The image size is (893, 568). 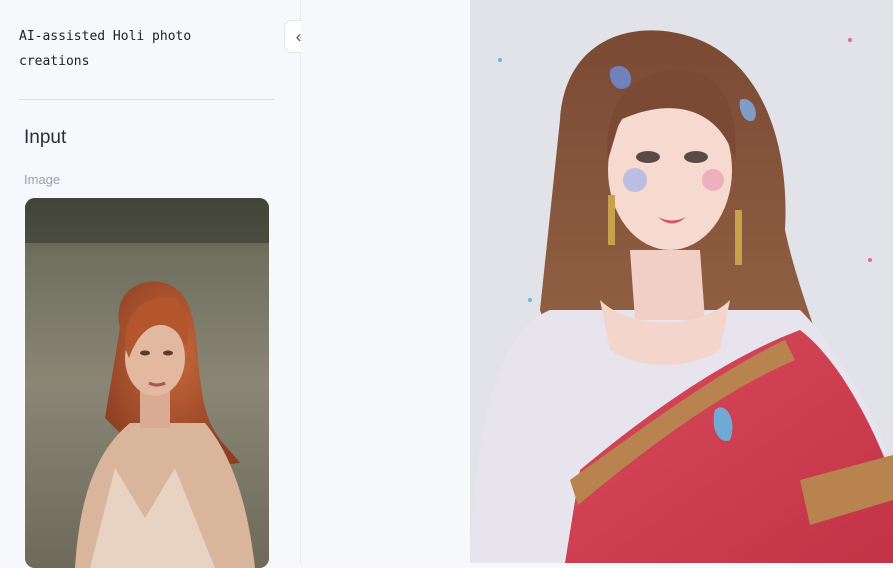 What do you see at coordinates (105, 49) in the screenshot?
I see `app-title: AI-assisted Holi photo creations` at bounding box center [105, 49].